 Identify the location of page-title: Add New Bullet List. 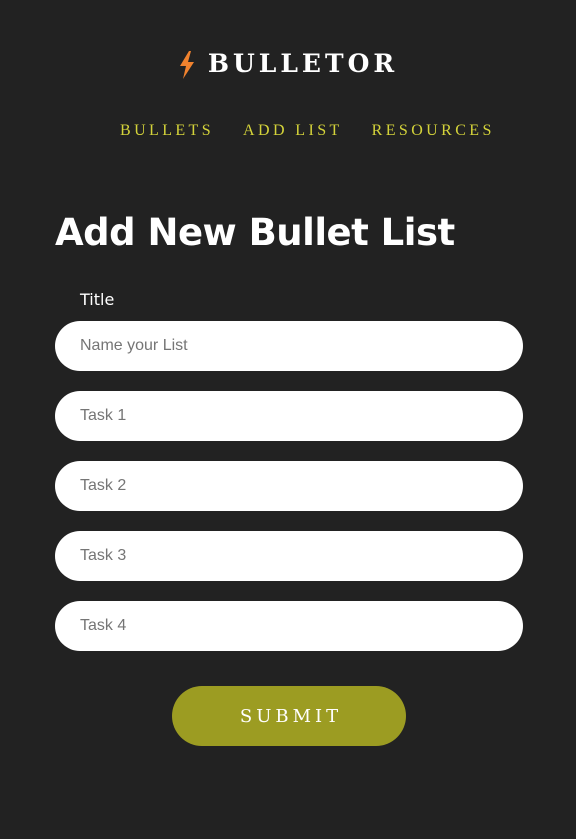
(255, 232).